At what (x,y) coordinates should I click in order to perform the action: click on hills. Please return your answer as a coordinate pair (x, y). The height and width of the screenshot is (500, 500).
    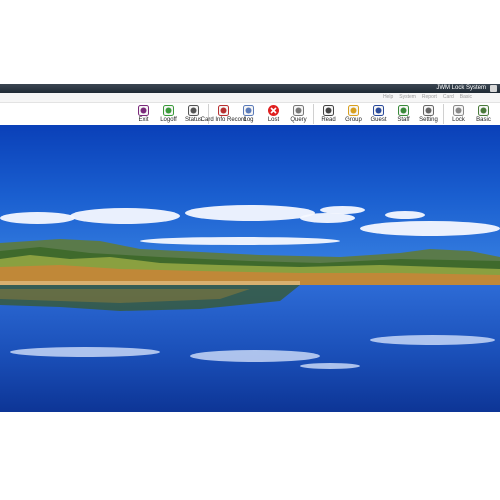
    Looking at the image, I should click on (250, 262).